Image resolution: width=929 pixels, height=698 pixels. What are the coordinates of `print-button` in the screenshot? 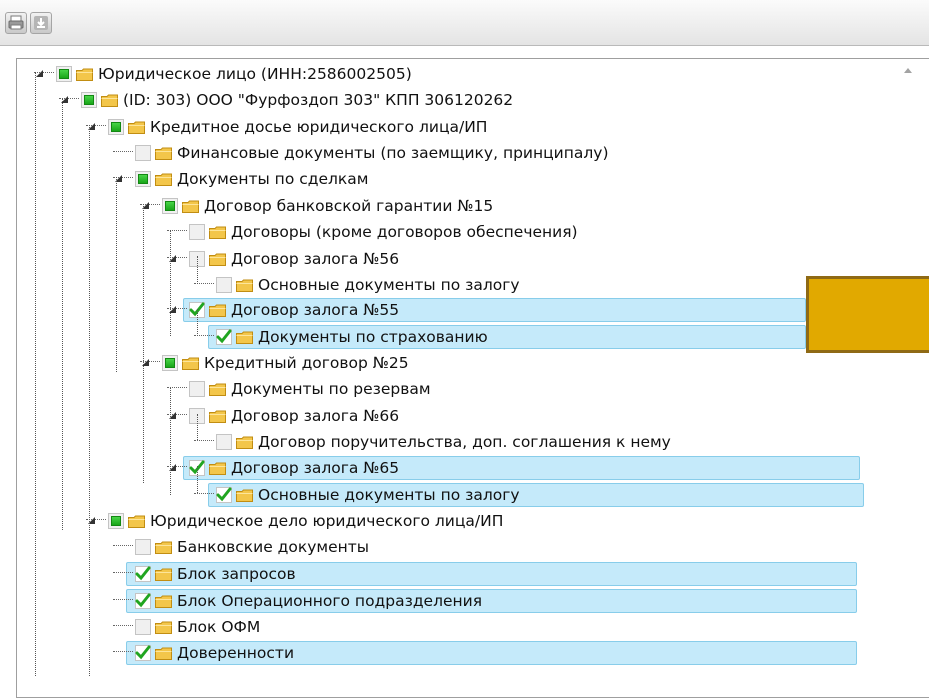 It's located at (16, 23).